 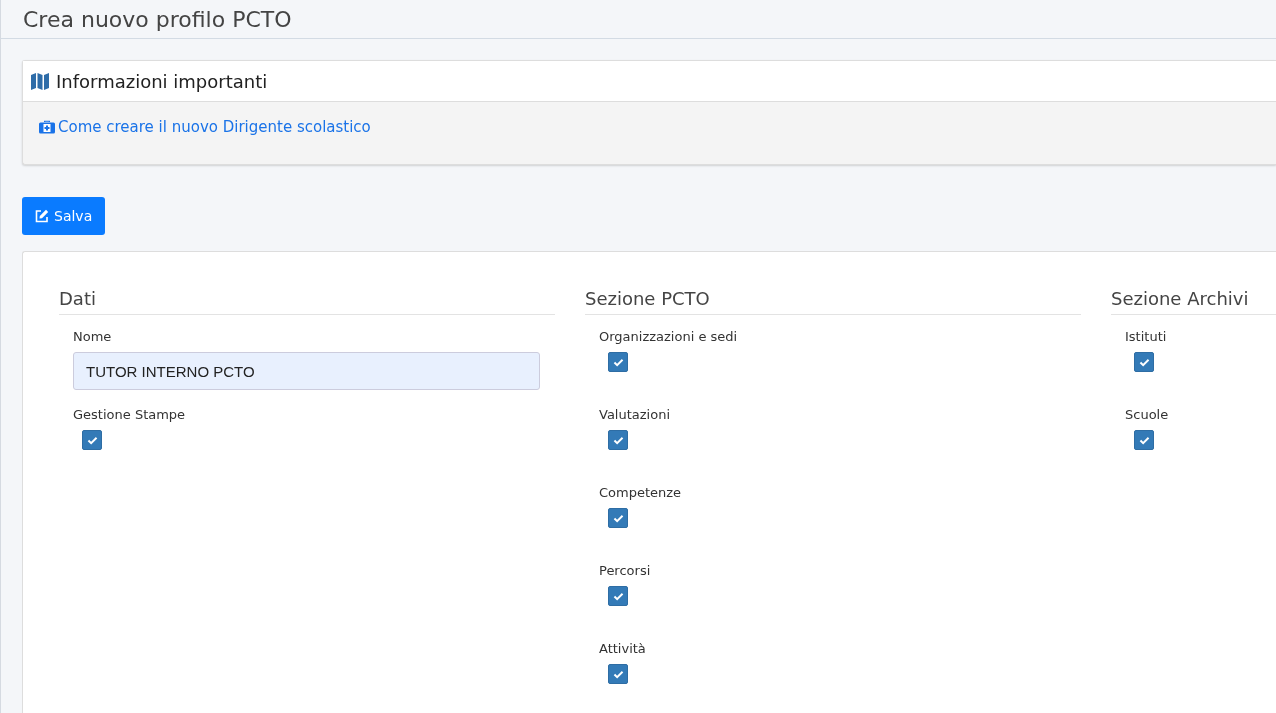 I want to click on section-title: Sezione PCTO, so click(x=833, y=301).